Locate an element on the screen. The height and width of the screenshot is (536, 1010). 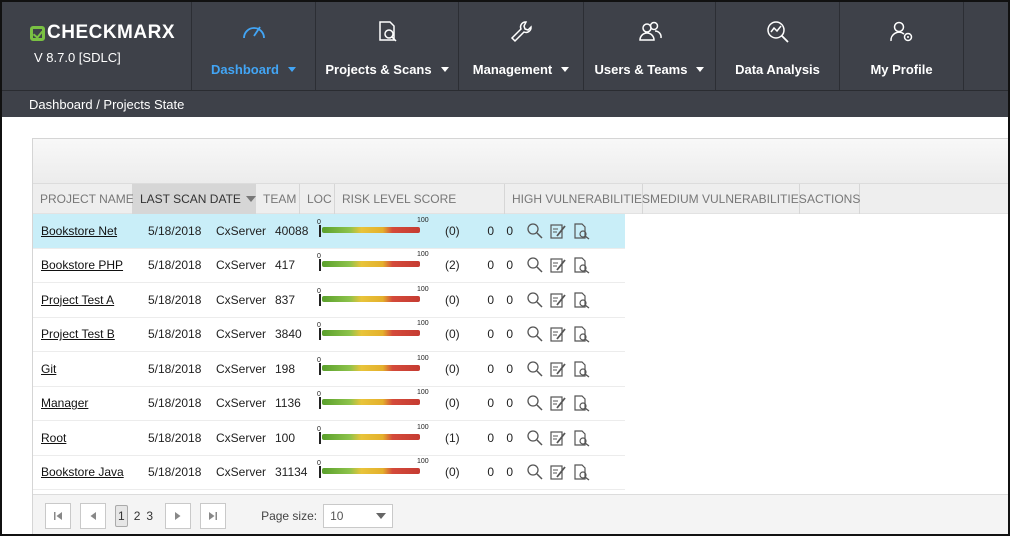
project-name-cell: Bookstore PHP is located at coordinates (86, 265).